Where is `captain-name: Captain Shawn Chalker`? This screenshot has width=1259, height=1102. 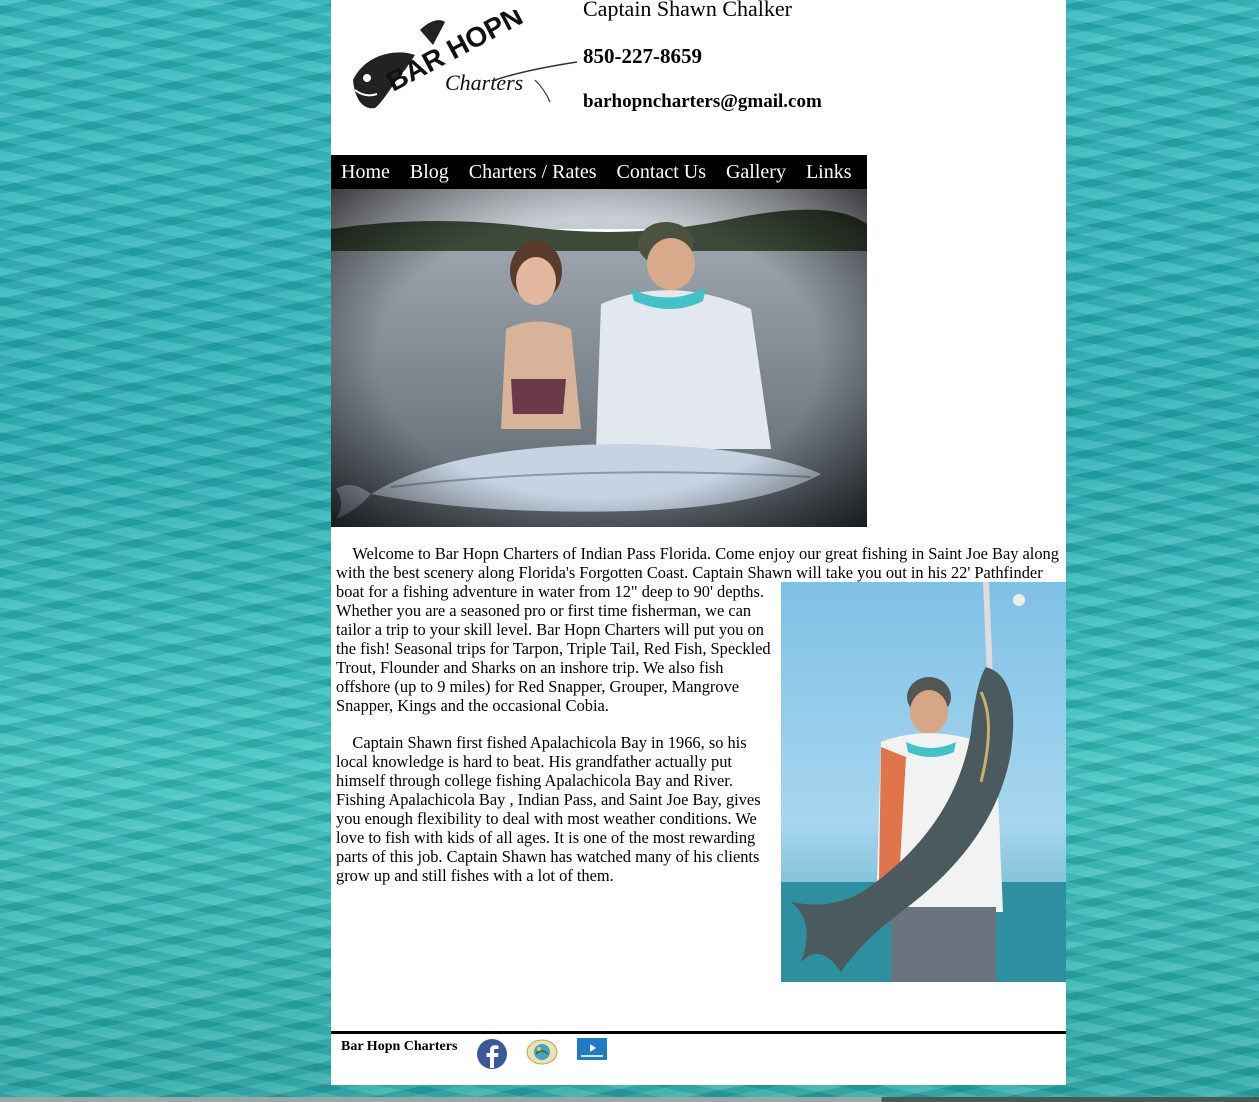
captain-name: Captain Shawn Chalker is located at coordinates (687, 10).